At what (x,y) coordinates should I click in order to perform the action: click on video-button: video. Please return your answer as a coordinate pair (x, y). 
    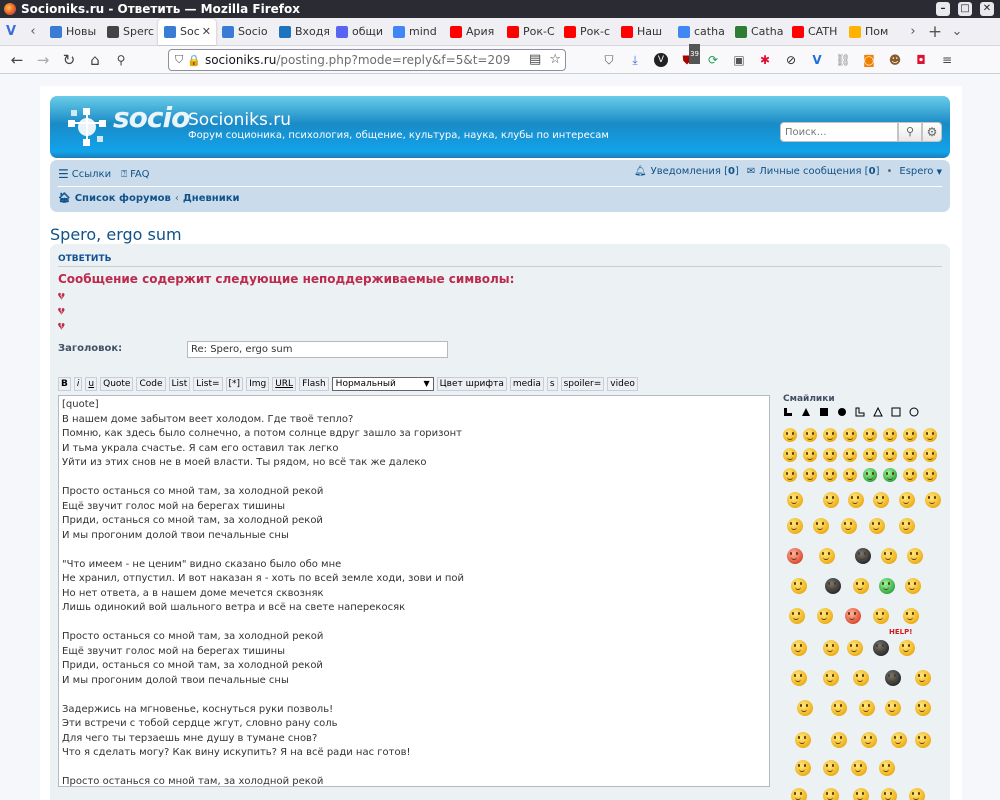
    Looking at the image, I should click on (622, 383).